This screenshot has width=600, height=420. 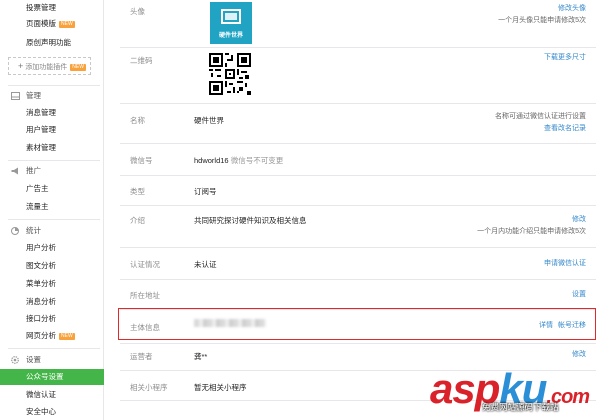 What do you see at coordinates (41, 129) in the screenshot?
I see `sidebar-item-label: 用户管理` at bounding box center [41, 129].